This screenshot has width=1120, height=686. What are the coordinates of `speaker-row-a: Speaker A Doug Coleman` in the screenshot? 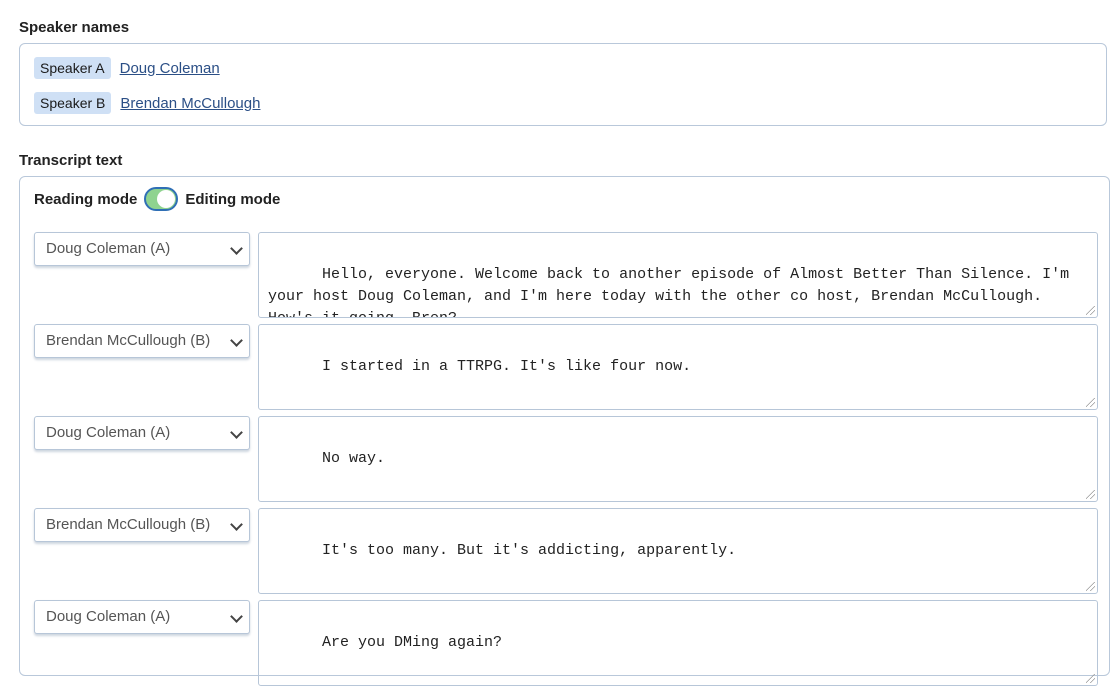 It's located at (127, 68).